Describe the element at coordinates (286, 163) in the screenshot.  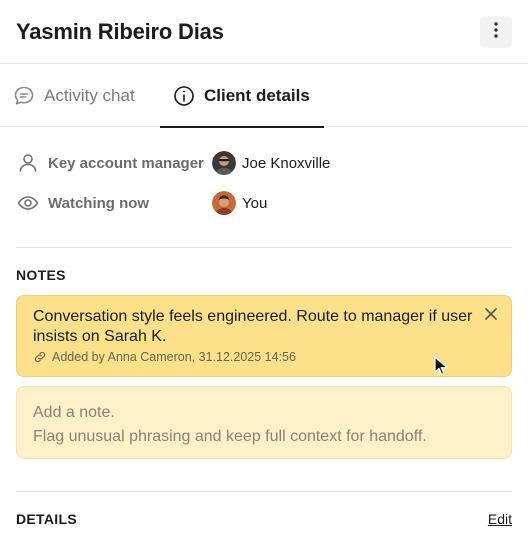
I see `key-account-manager-name: Joe Knoxville` at that location.